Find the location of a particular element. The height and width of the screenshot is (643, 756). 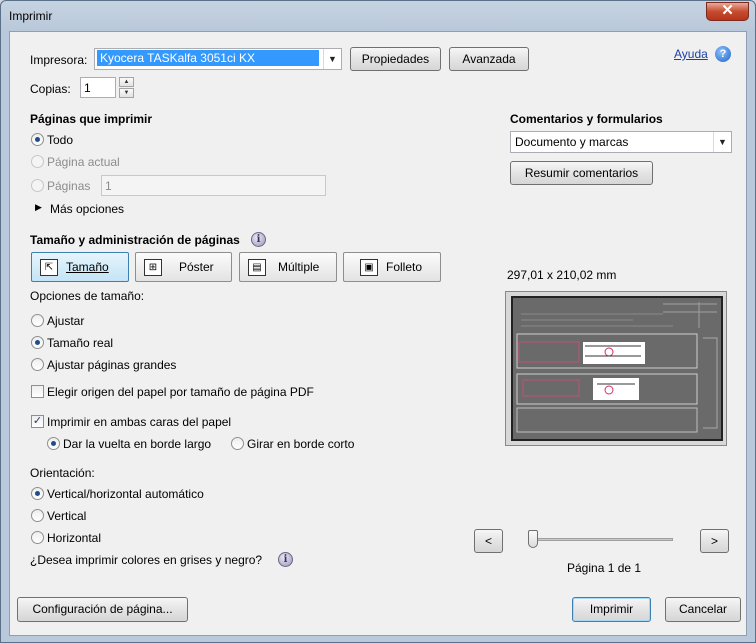

tab-size-label: Tamaño is located at coordinates (87, 267).